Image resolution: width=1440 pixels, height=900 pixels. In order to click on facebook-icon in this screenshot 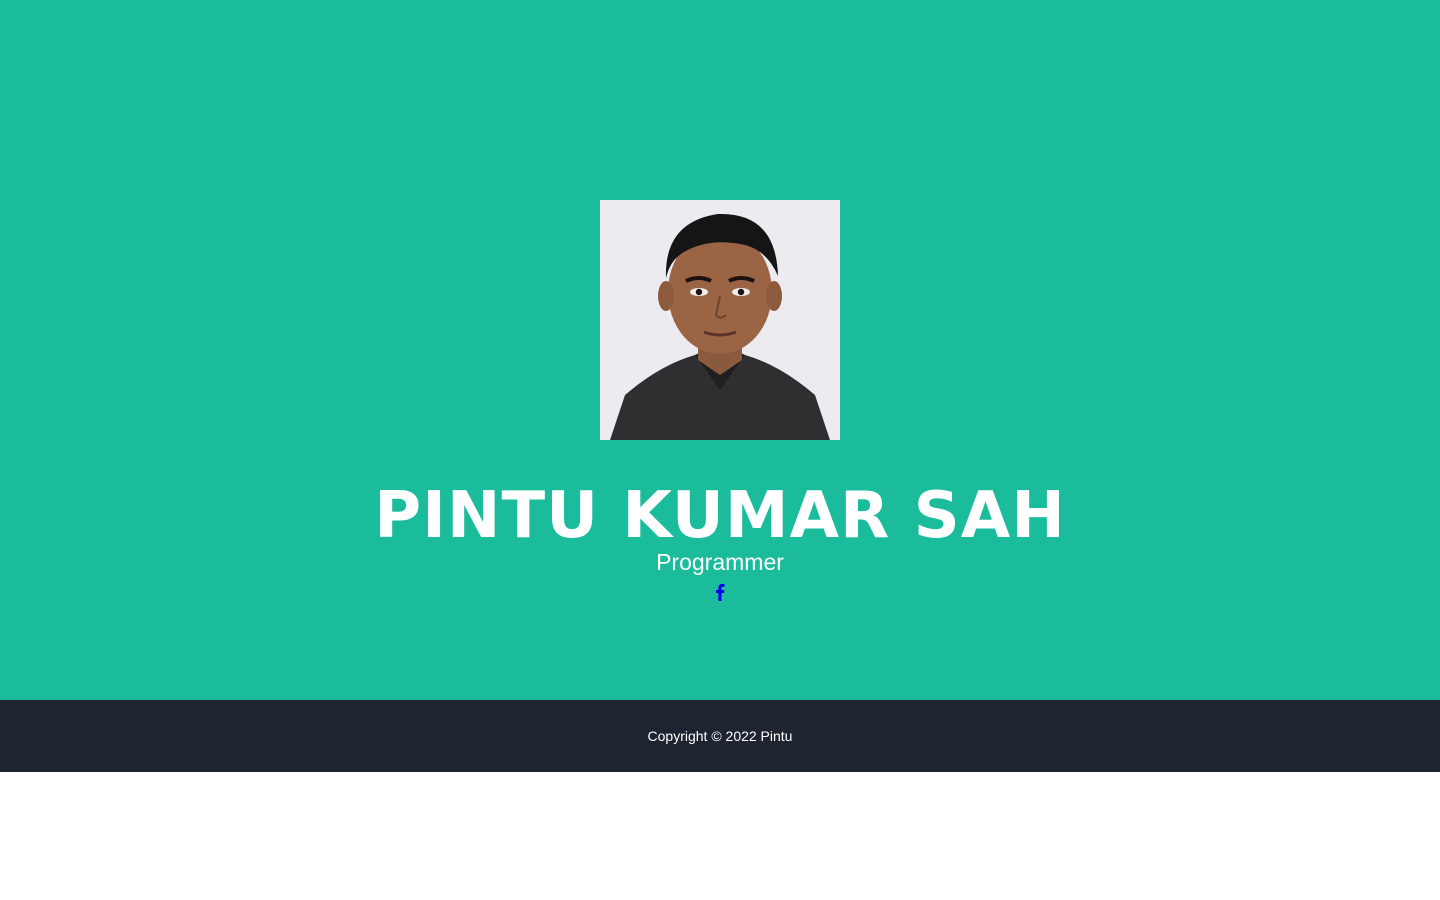, I will do `click(720, 592)`.